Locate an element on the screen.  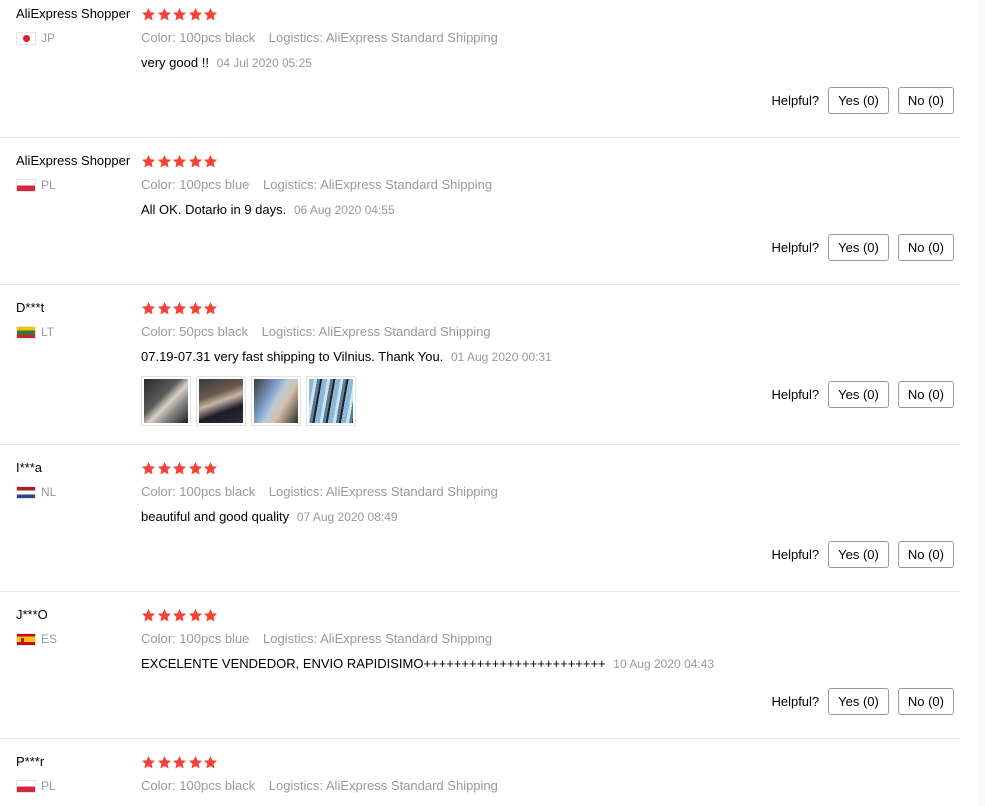
review-date: 06 Aug 2020 04:55 is located at coordinates (344, 210).